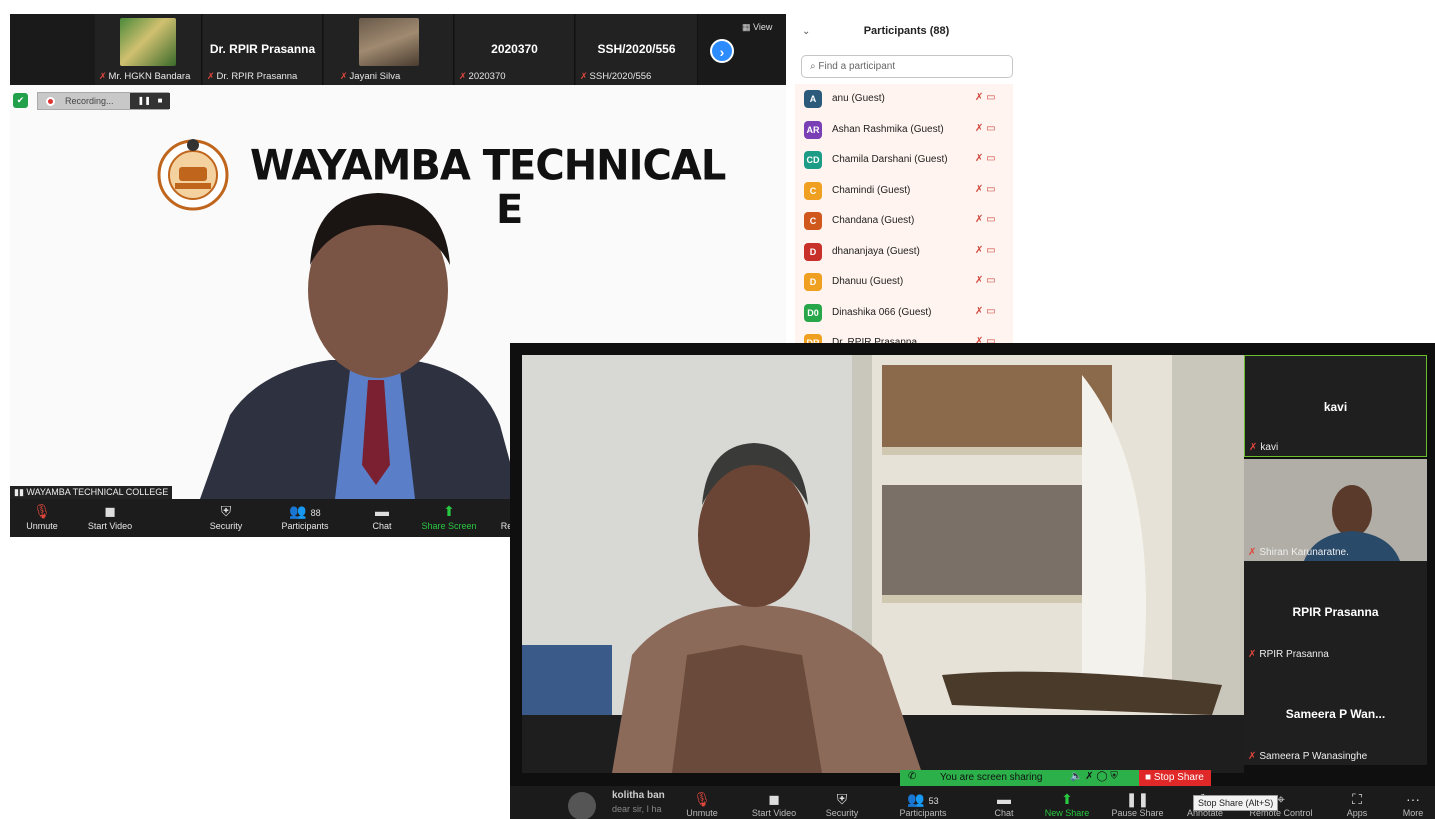 This screenshot has width=1435, height=819. I want to click on participant-row: AR Ashan Rashmika (Guest) ✗ ▭, so click(904, 130).